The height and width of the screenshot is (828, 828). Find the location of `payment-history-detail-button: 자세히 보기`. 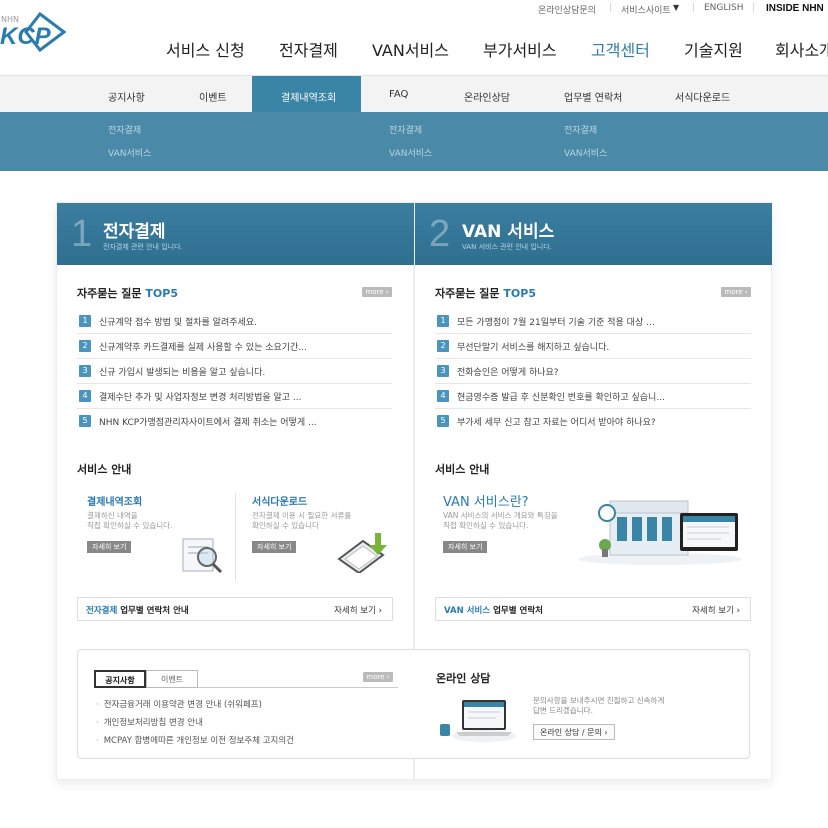

payment-history-detail-button: 자세히 보기 is located at coordinates (109, 547).